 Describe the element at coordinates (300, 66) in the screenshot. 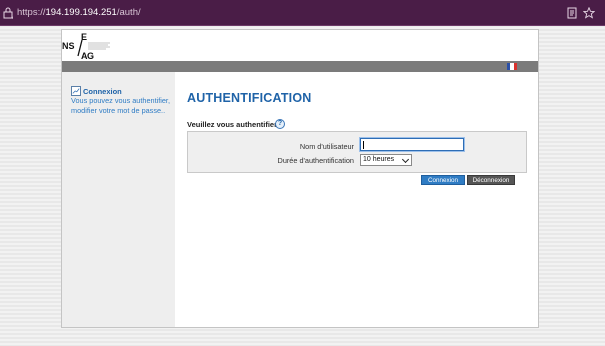

I see `header-bar` at that location.